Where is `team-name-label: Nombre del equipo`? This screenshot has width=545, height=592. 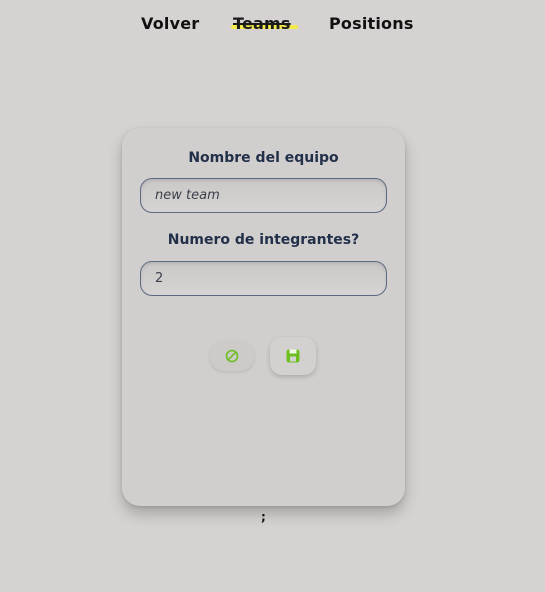 team-name-label: Nombre del equipo is located at coordinates (263, 158).